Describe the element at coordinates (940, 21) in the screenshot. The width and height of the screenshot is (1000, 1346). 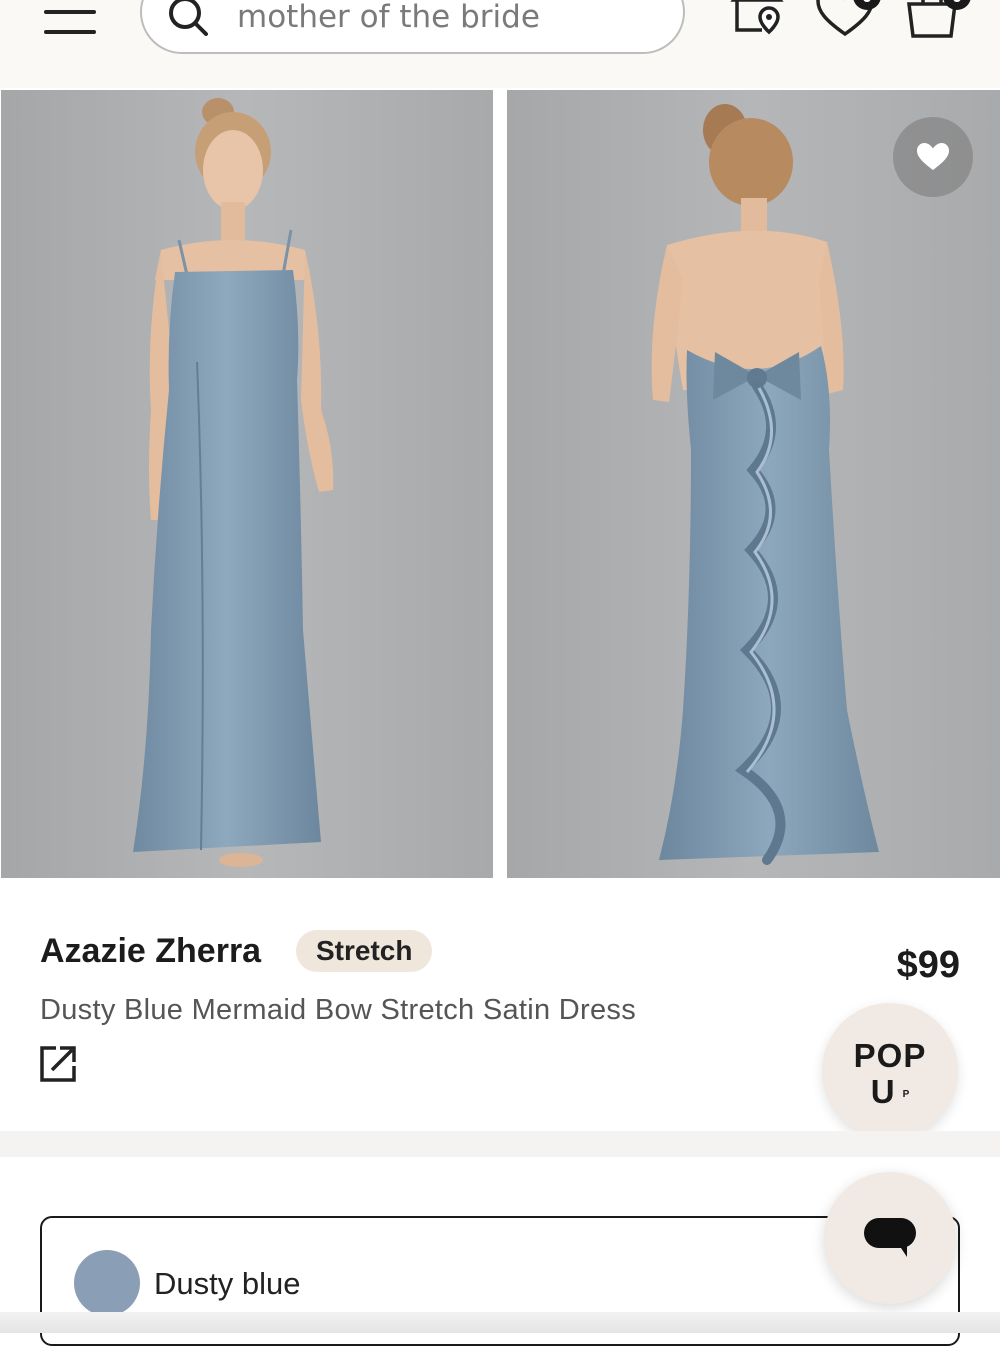
I see `bag-button: 0` at that location.